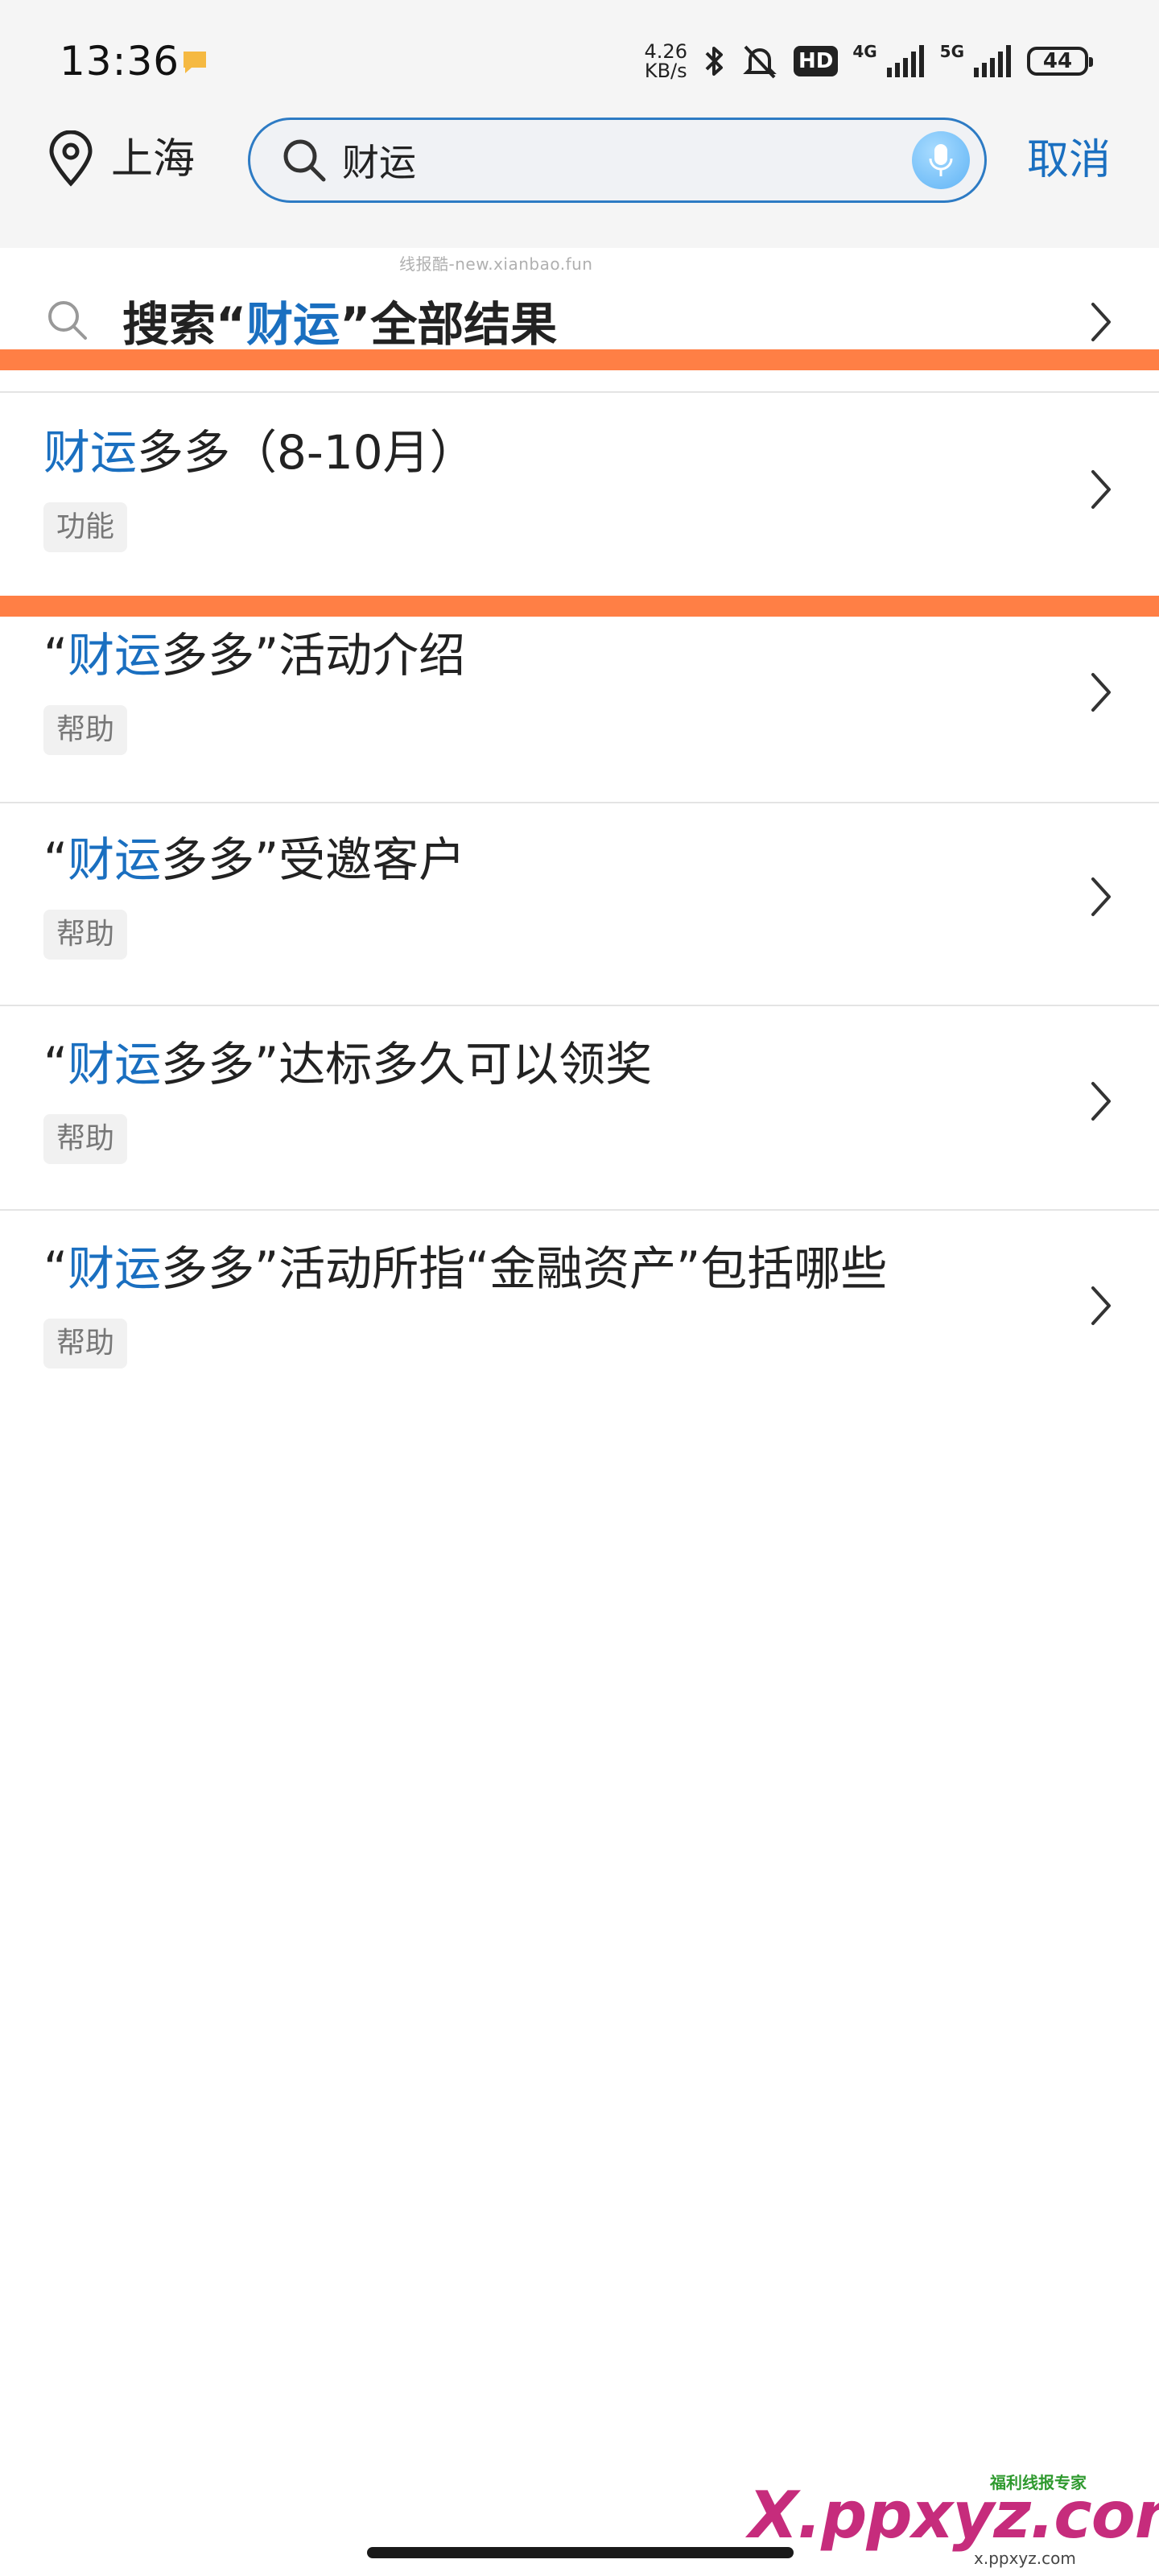 This screenshot has height=2576, width=1159. What do you see at coordinates (992, 61) in the screenshot?
I see `signal-5g-icon` at bounding box center [992, 61].